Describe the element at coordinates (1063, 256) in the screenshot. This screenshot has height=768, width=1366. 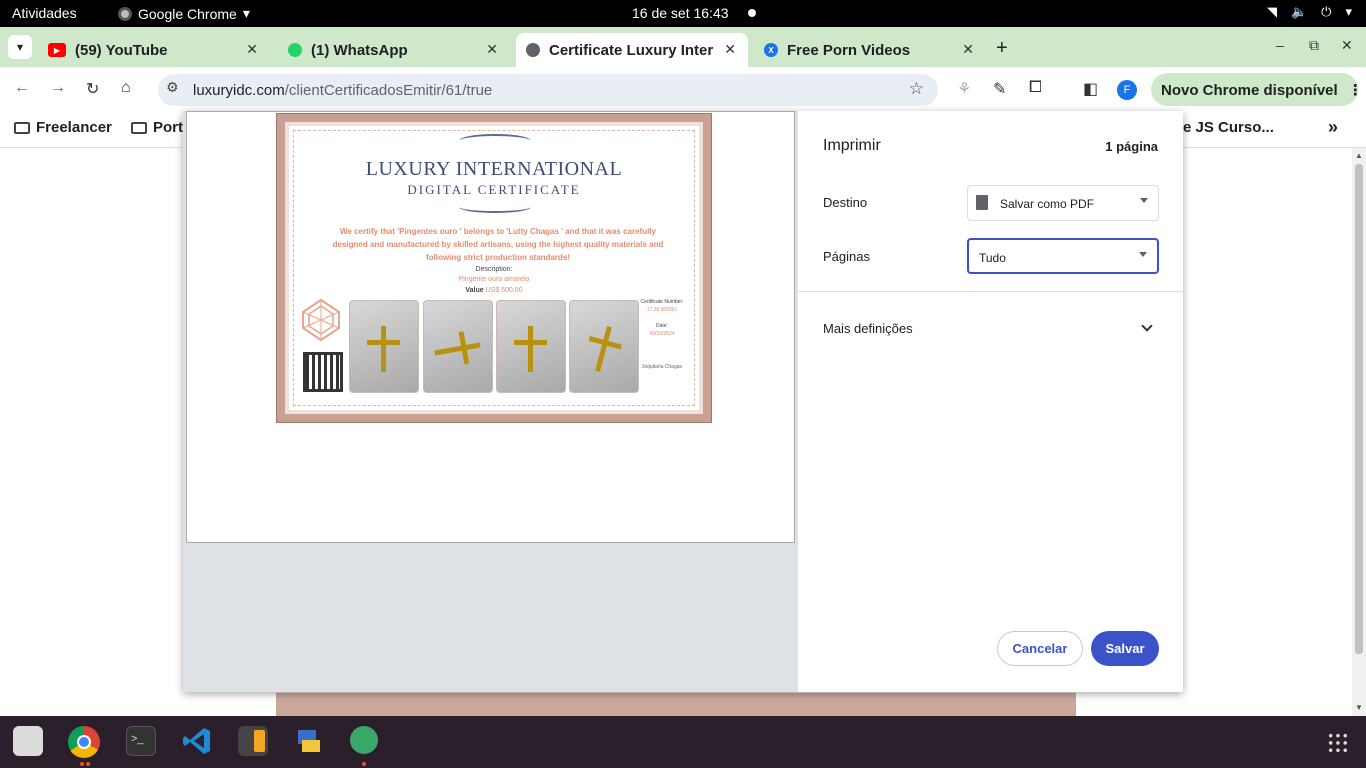
I see `pages-select: Tudo` at that location.